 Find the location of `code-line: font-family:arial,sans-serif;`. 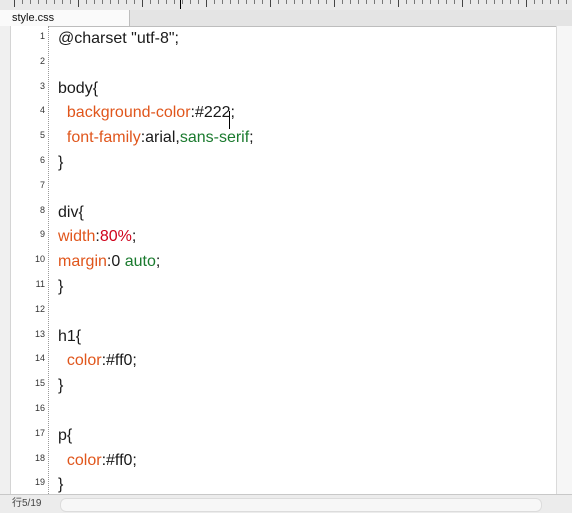

code-line: font-family:arial,sans-serif; is located at coordinates (156, 138).